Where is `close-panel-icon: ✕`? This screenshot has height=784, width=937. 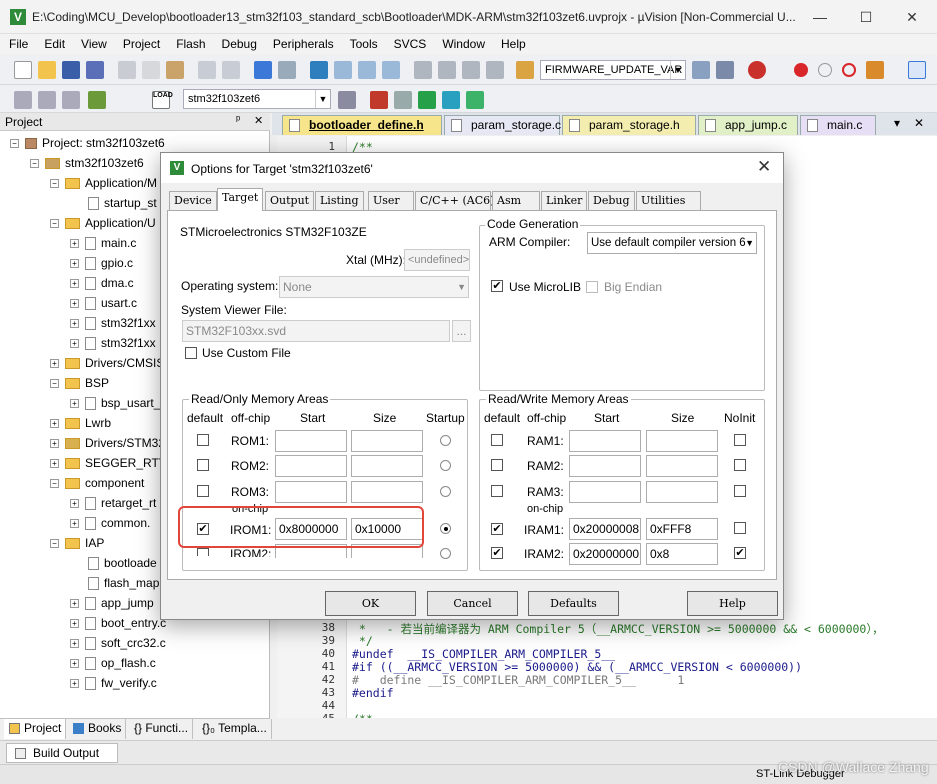 close-panel-icon: ✕ is located at coordinates (258, 120).